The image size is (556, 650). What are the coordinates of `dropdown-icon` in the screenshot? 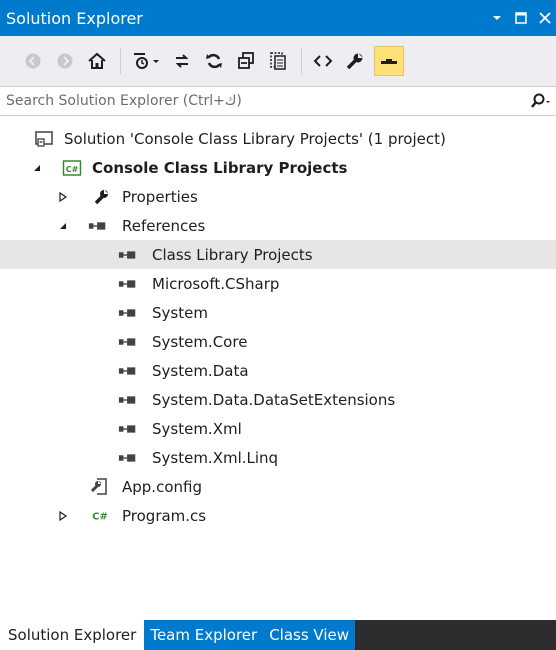 It's located at (497, 18).